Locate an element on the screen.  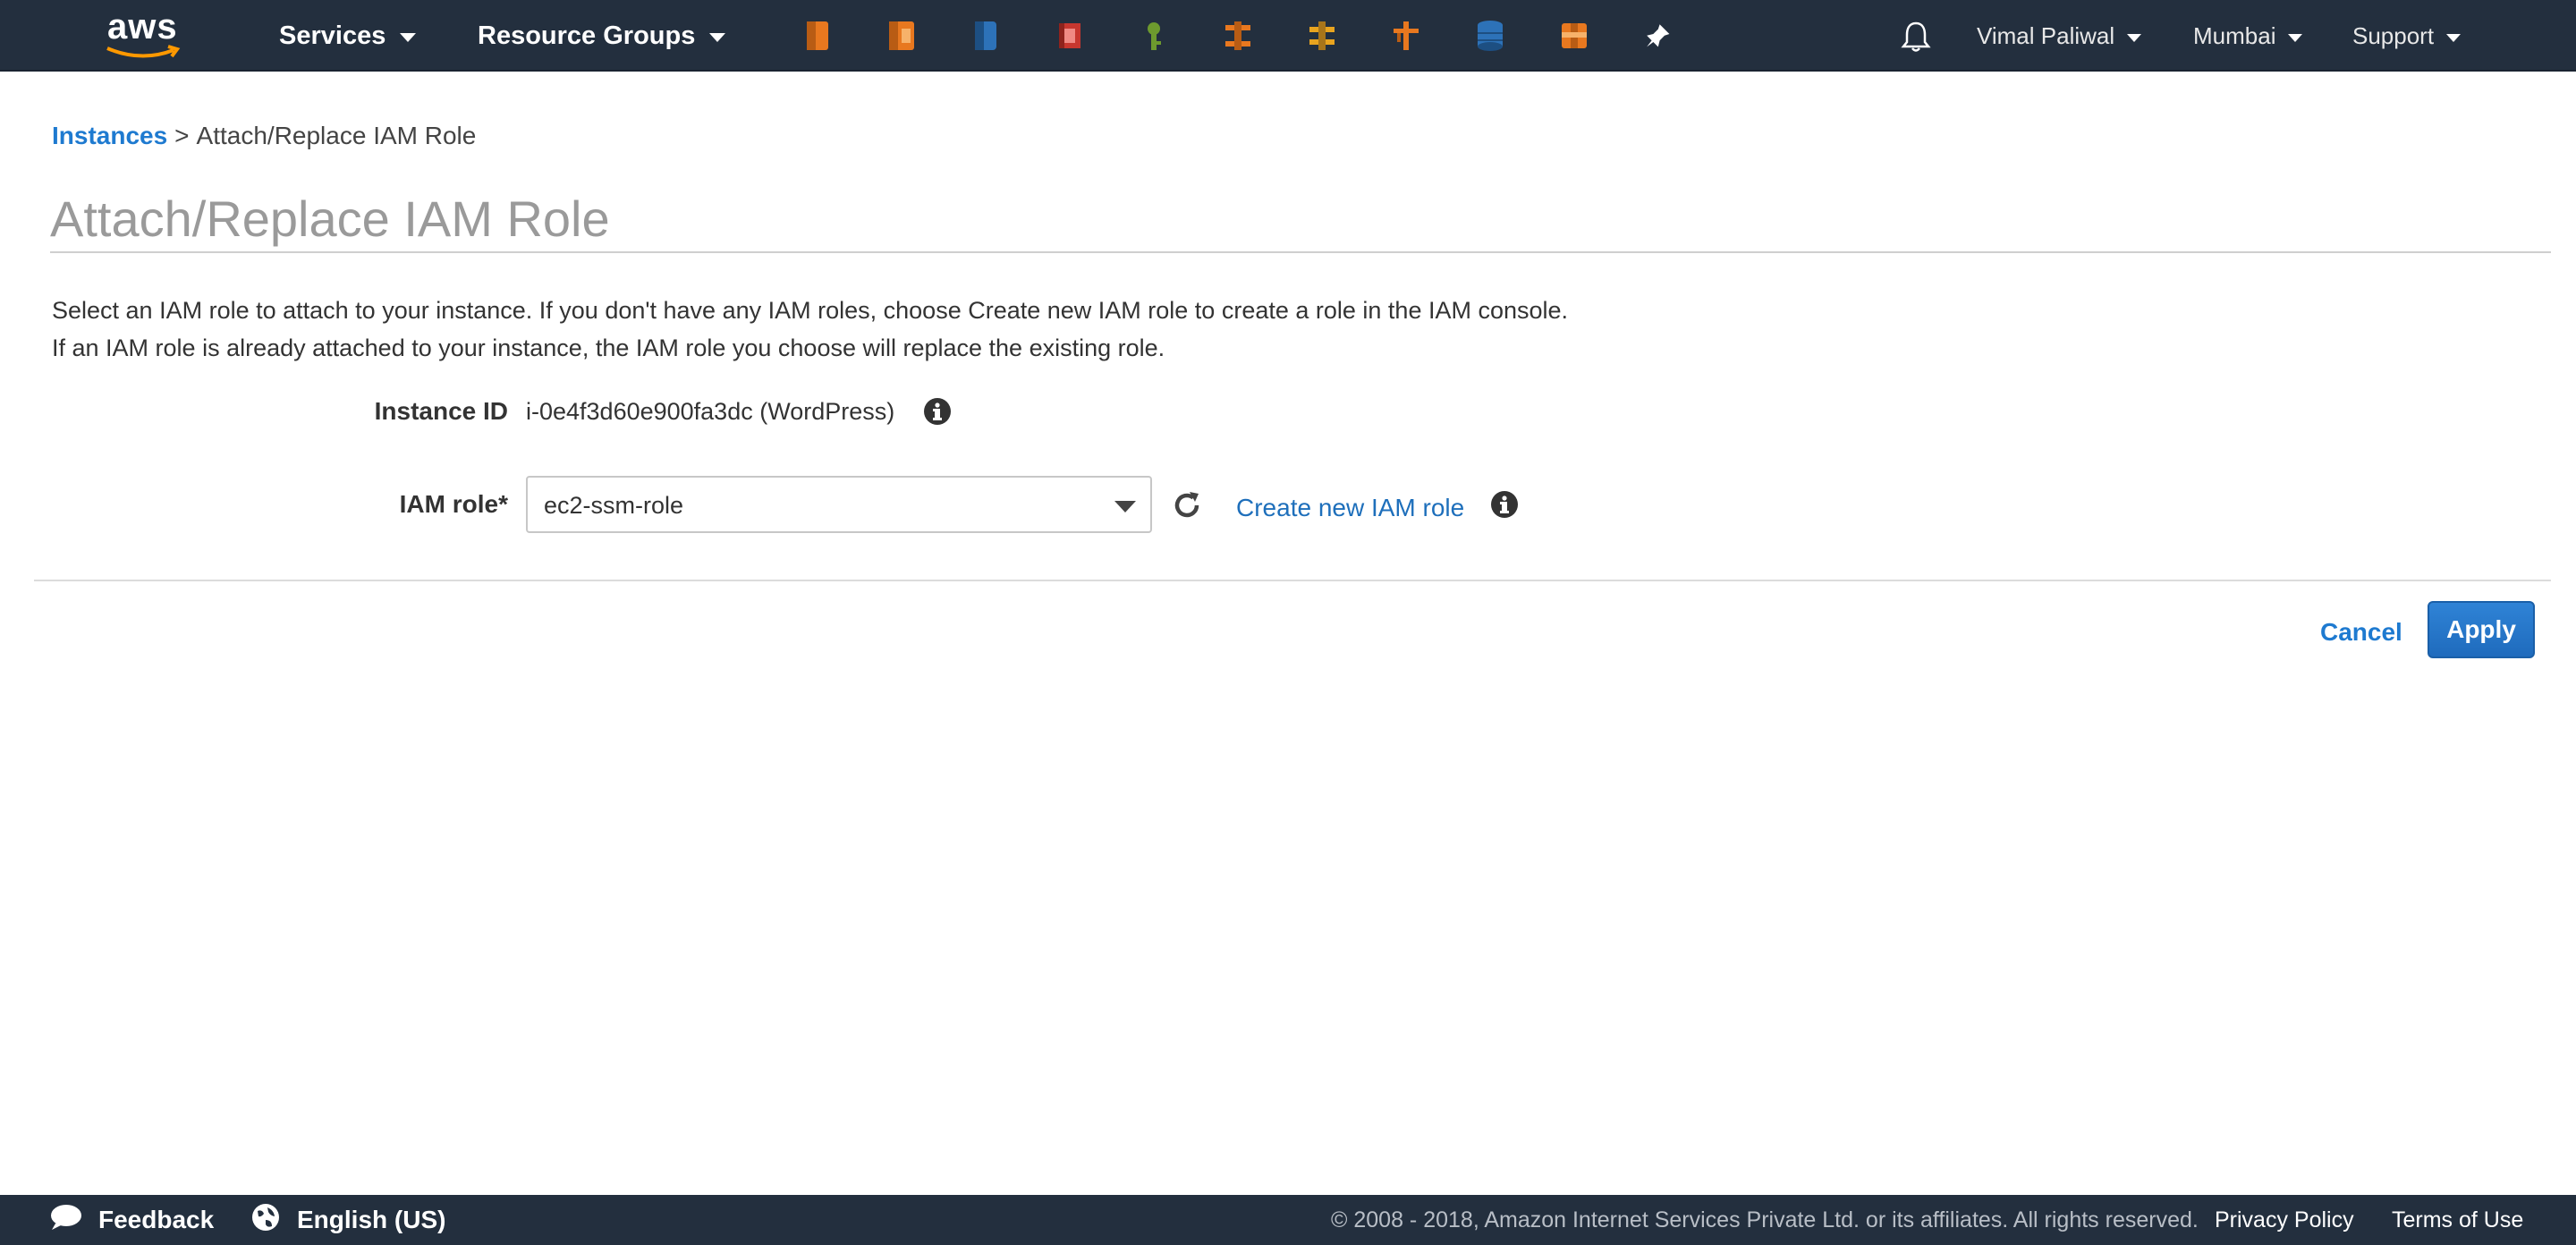
notifications-bell-icon is located at coordinates (1916, 37).